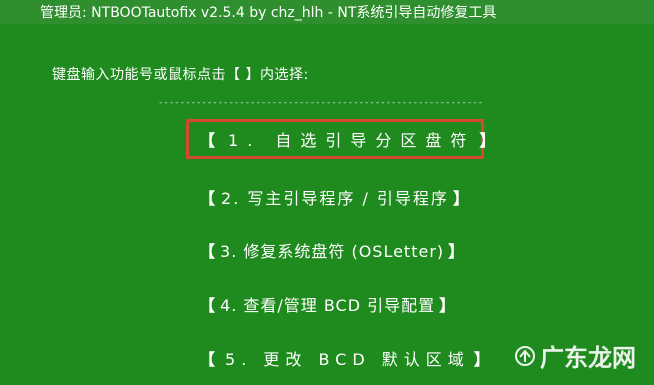 The width and height of the screenshot is (654, 385). I want to click on menu-item-fix-os-letter: 【 3. 修复系统盘符 (OSLetter) 】, so click(327, 250).